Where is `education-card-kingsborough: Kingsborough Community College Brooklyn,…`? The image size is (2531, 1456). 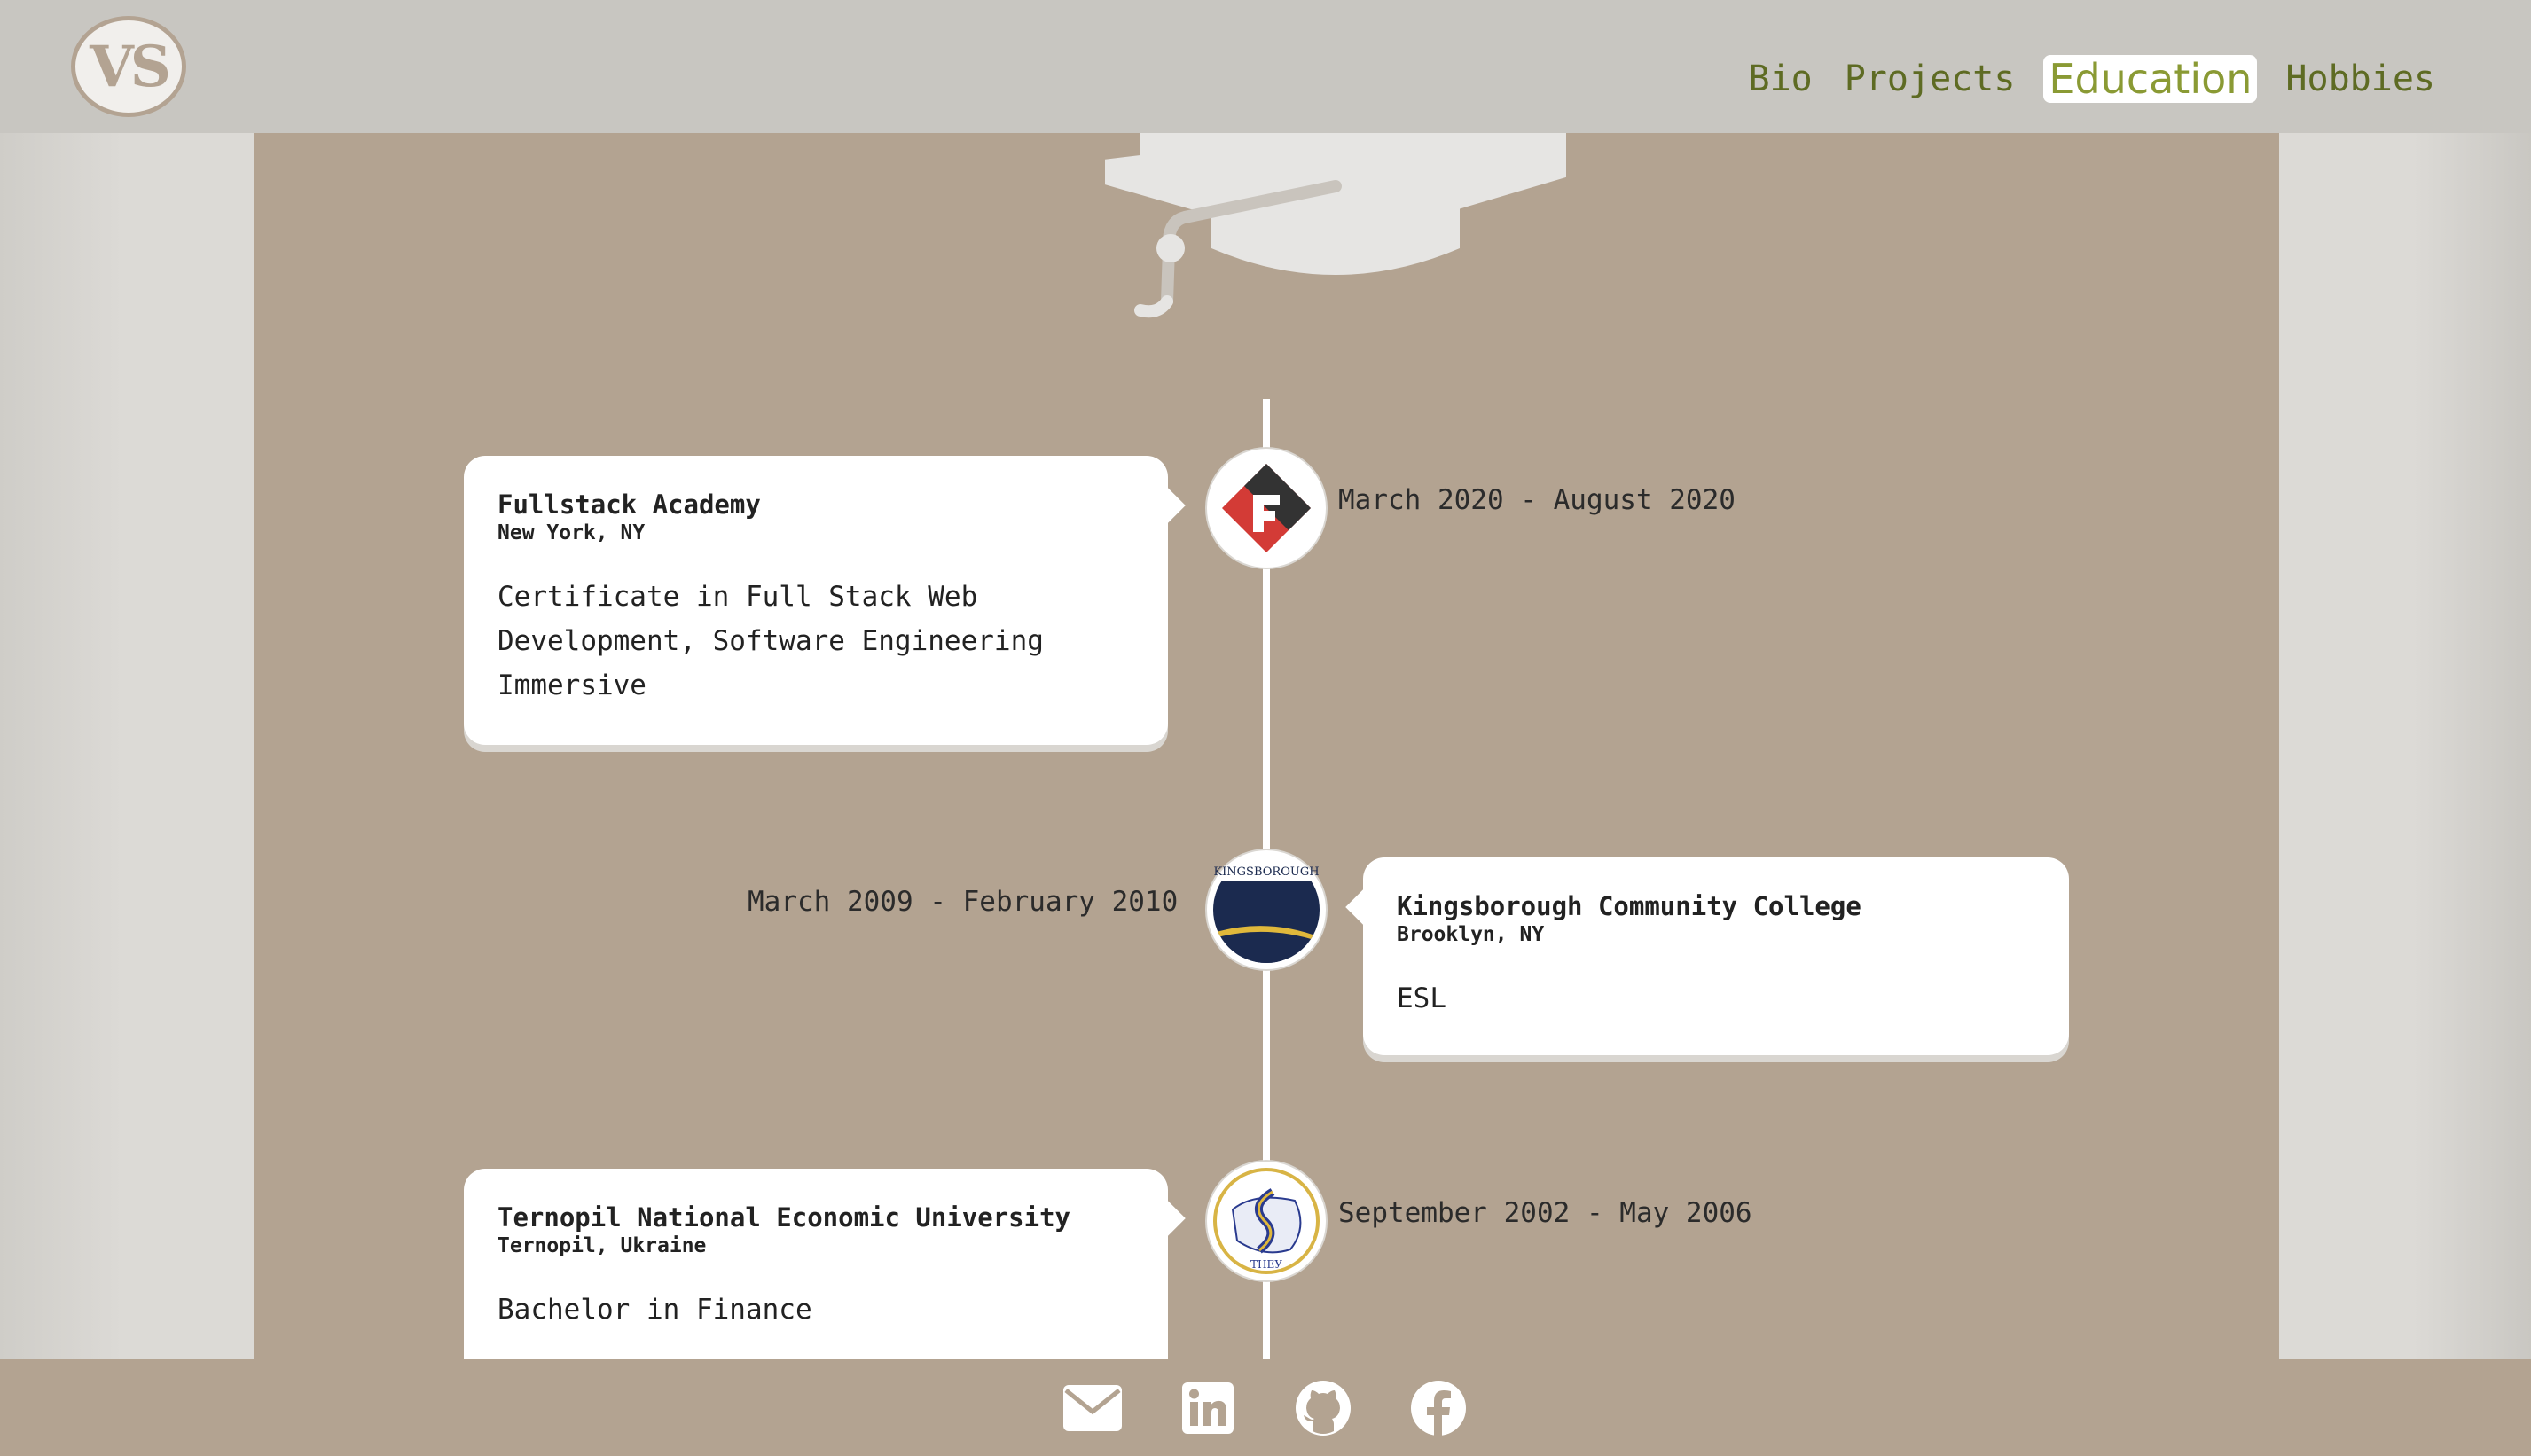 education-card-kingsborough: Kingsborough Community College Brooklyn,… is located at coordinates (1707, 956).